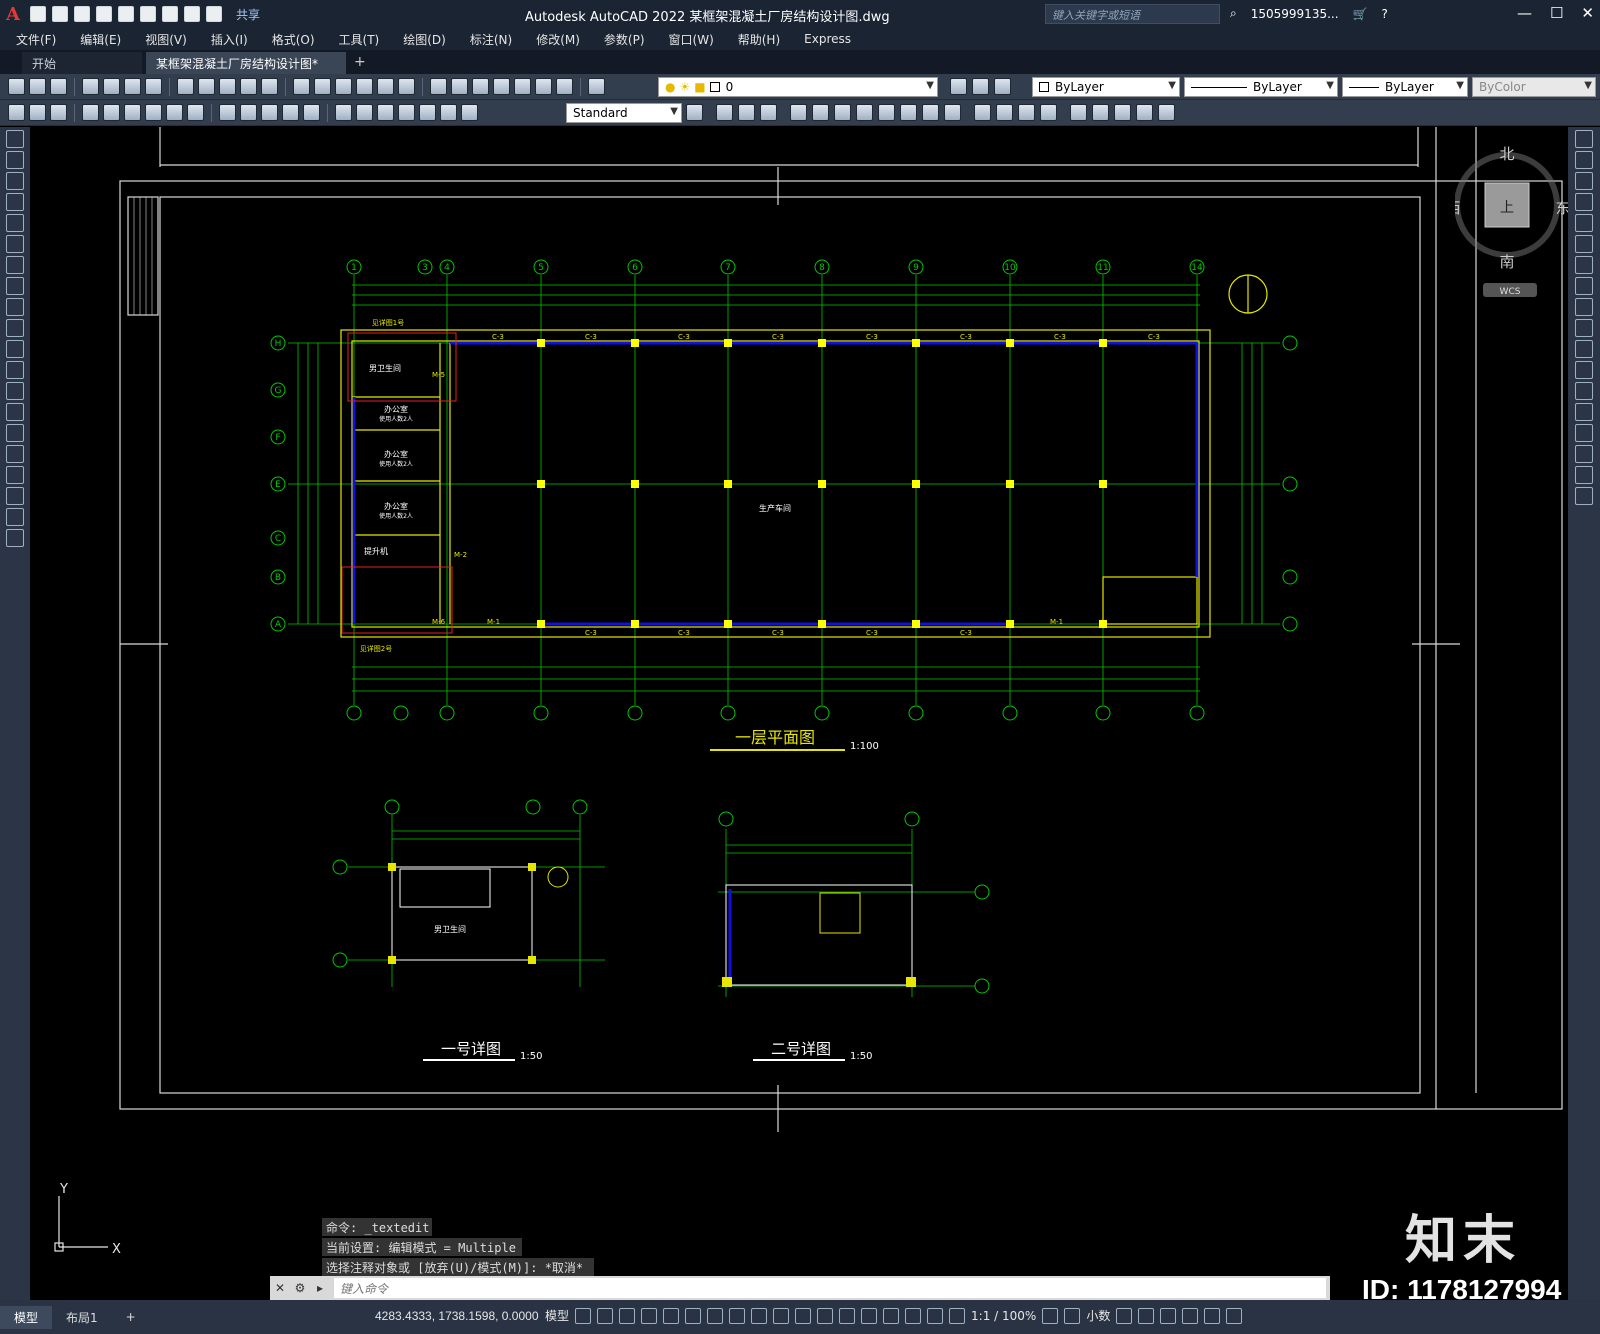 The width and height of the screenshot is (1600, 1334). I want to click on quick-dimension-icon, so click(16, 112).